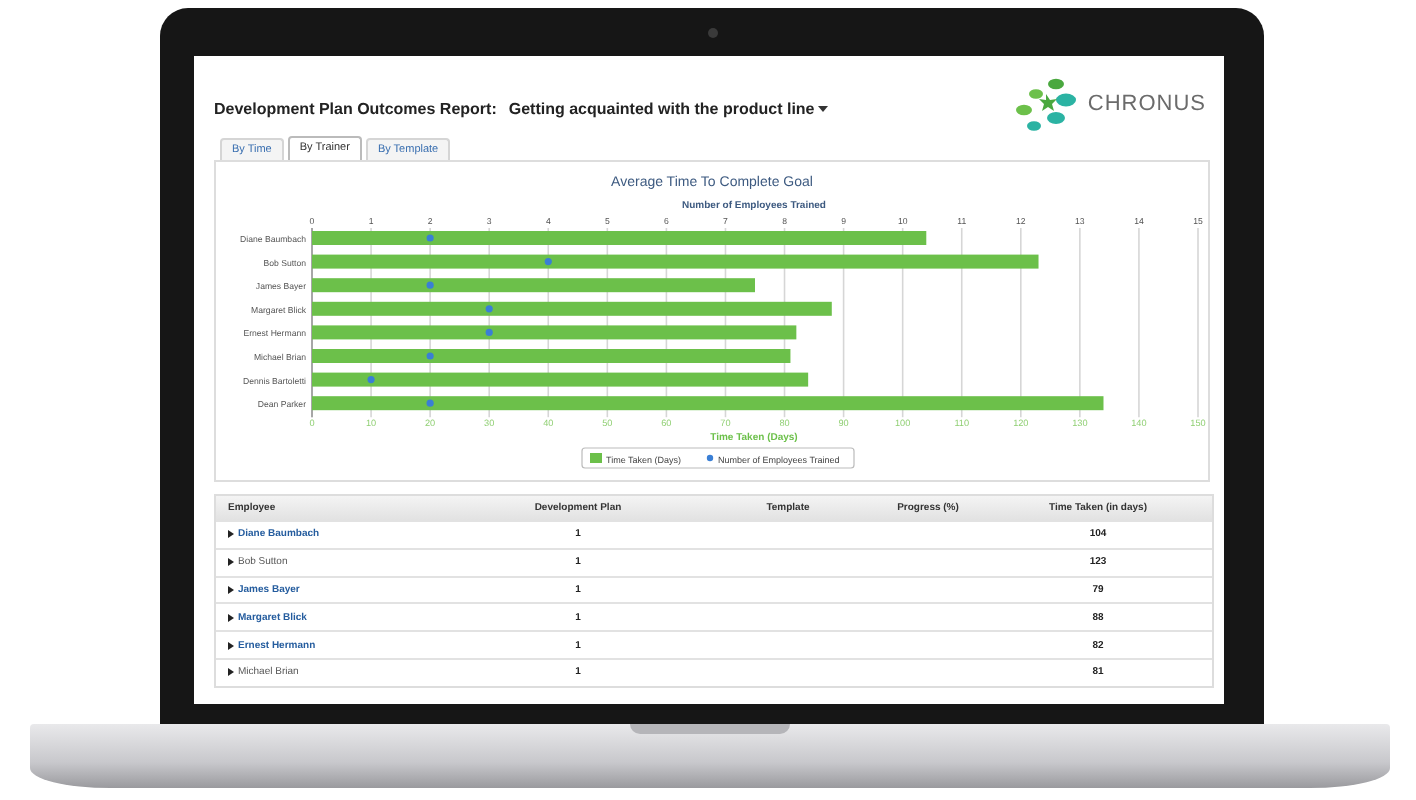  I want to click on camera-icon, so click(713, 33).